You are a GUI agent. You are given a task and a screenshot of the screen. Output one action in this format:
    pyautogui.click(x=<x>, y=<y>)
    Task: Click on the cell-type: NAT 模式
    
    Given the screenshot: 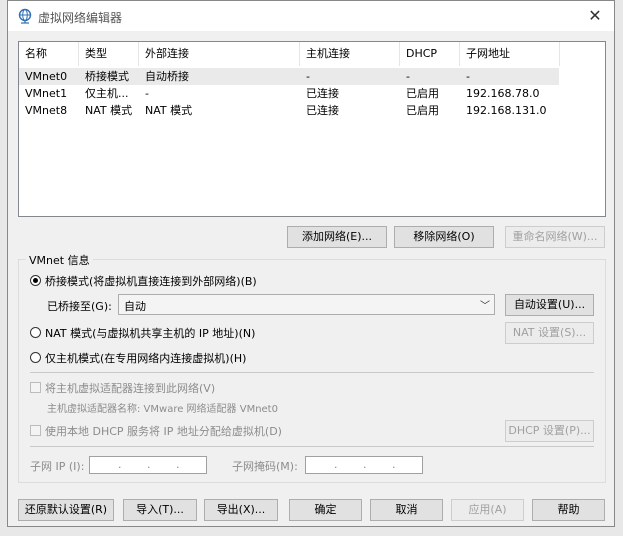 What is the action you would take?
    pyautogui.click(x=109, y=110)
    